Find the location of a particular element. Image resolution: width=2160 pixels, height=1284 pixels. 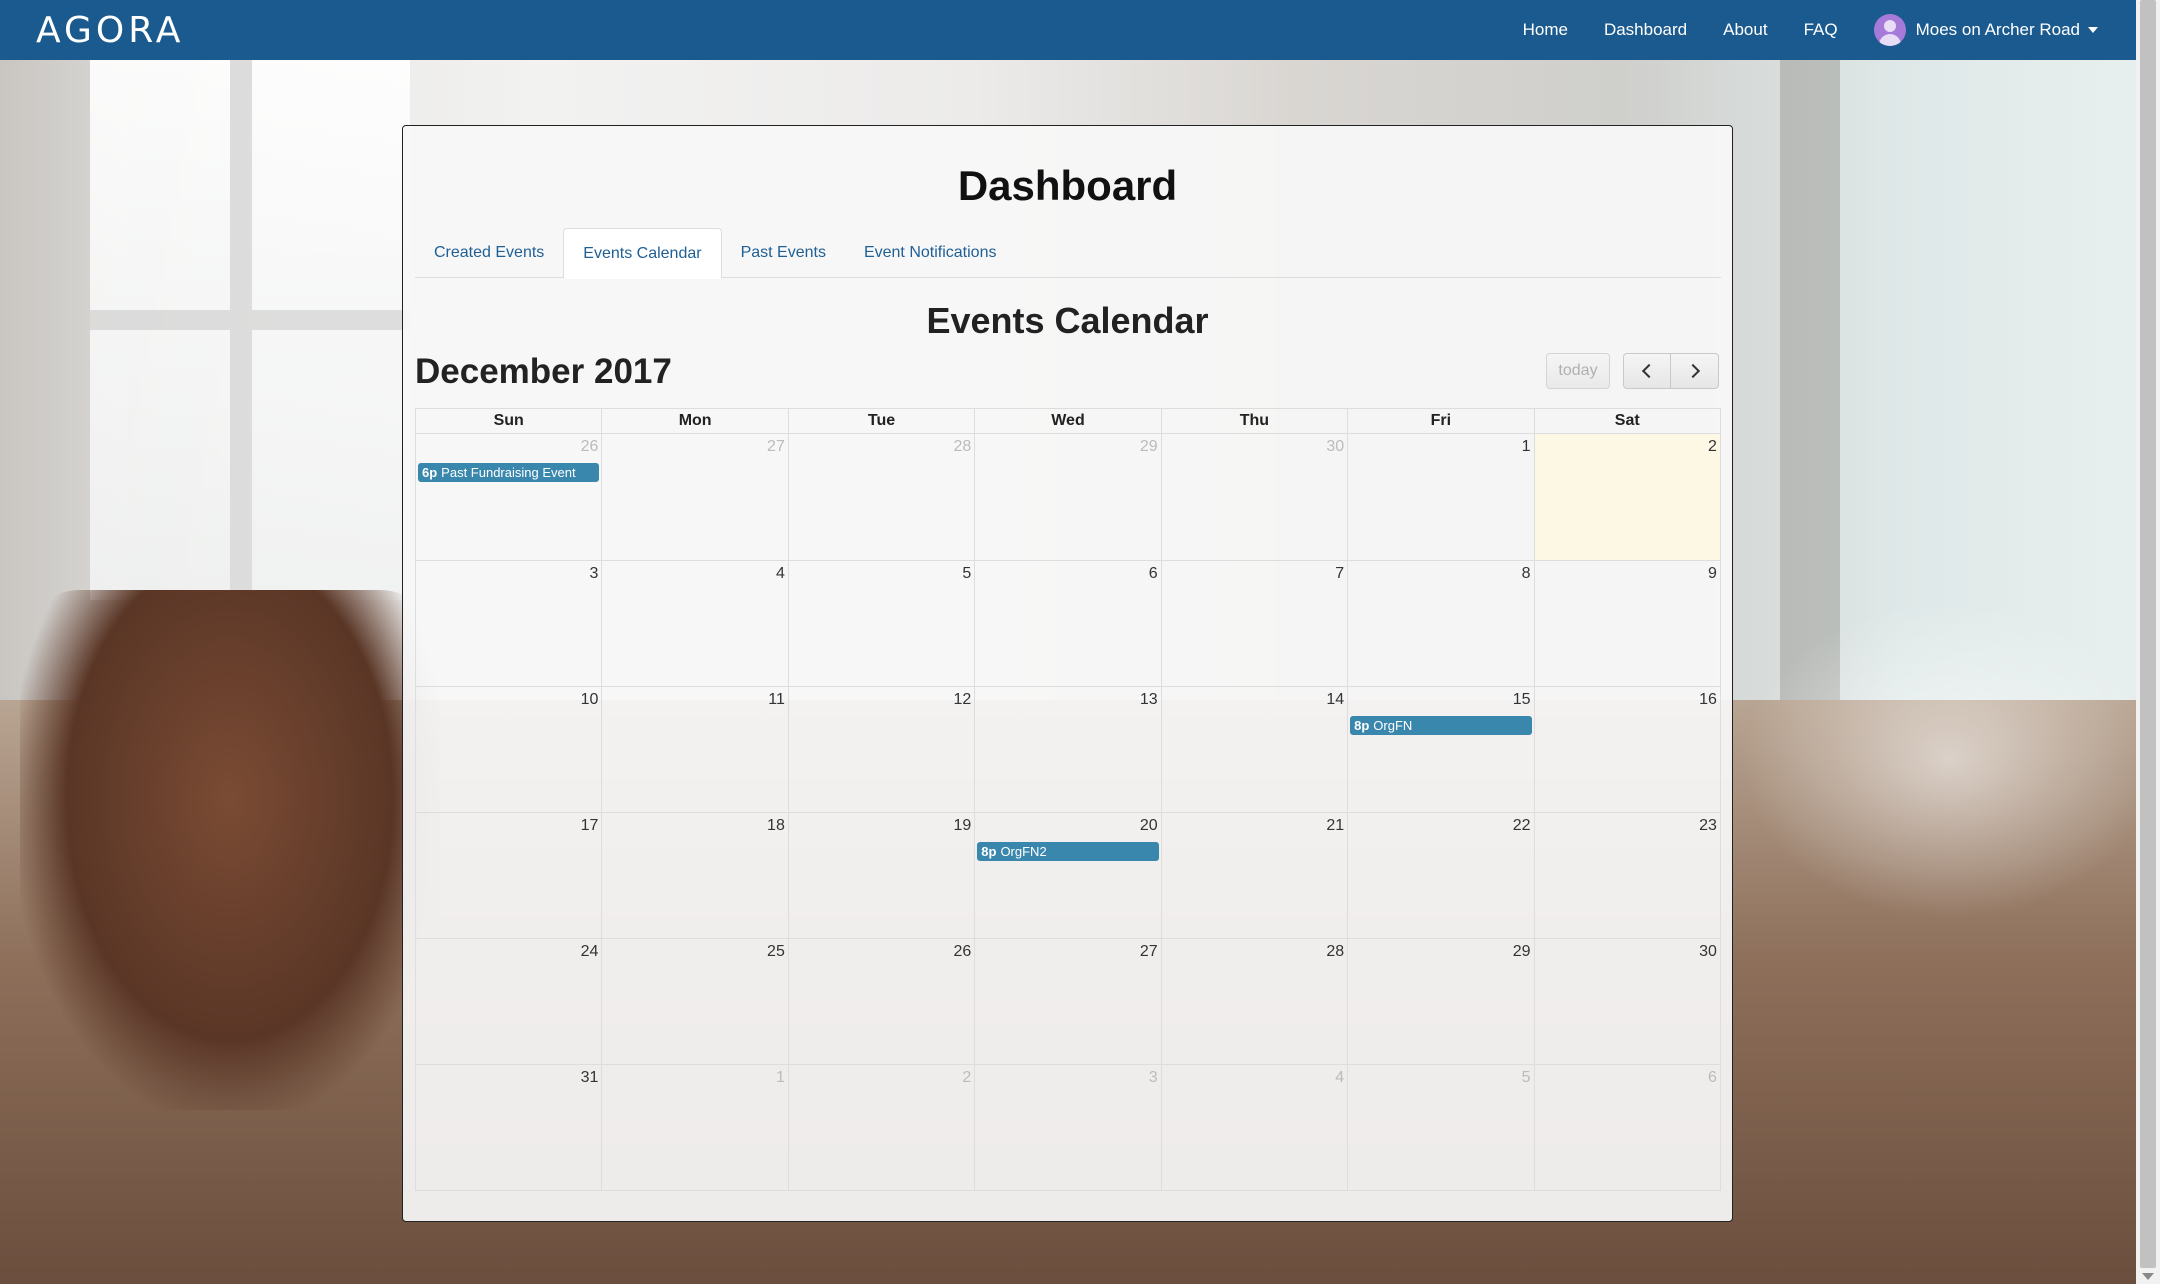

next-month-button is located at coordinates (1695, 371).